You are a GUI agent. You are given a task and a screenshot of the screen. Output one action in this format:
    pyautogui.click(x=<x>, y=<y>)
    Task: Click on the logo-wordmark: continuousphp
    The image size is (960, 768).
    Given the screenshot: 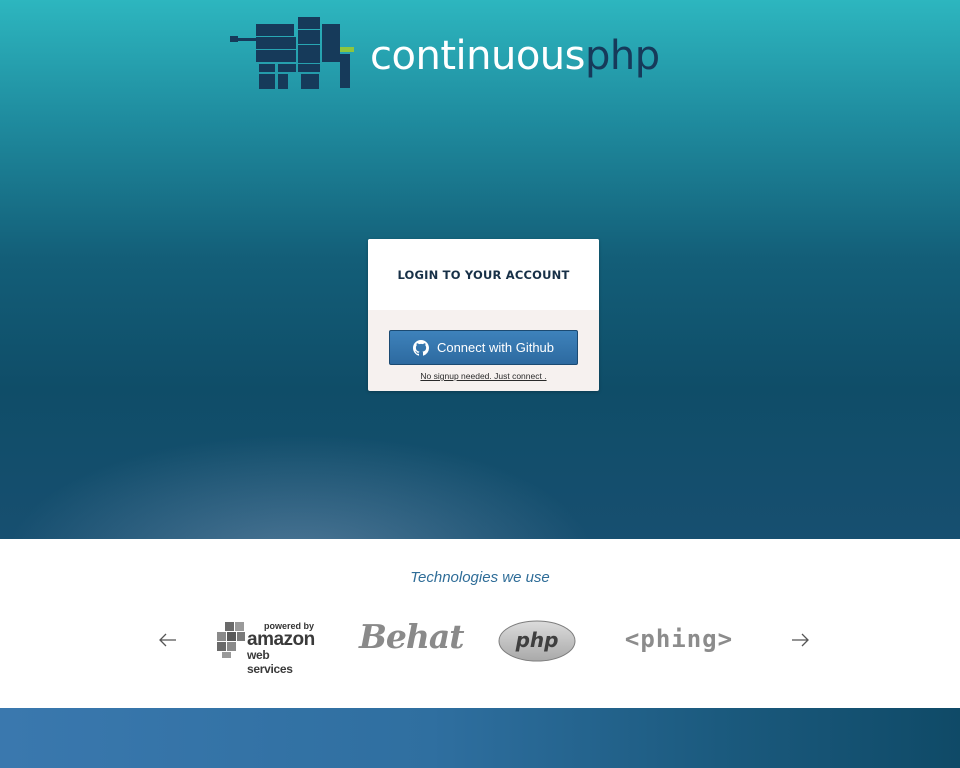 What is the action you would take?
    pyautogui.click(x=515, y=56)
    